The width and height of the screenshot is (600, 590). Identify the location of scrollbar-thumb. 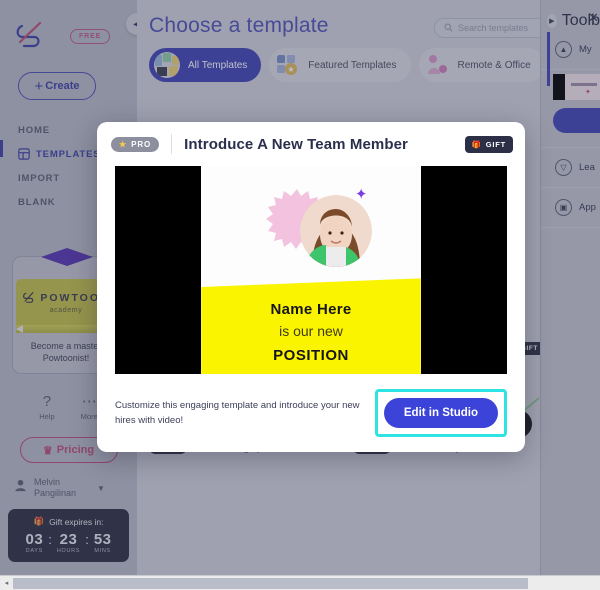
(270, 583).